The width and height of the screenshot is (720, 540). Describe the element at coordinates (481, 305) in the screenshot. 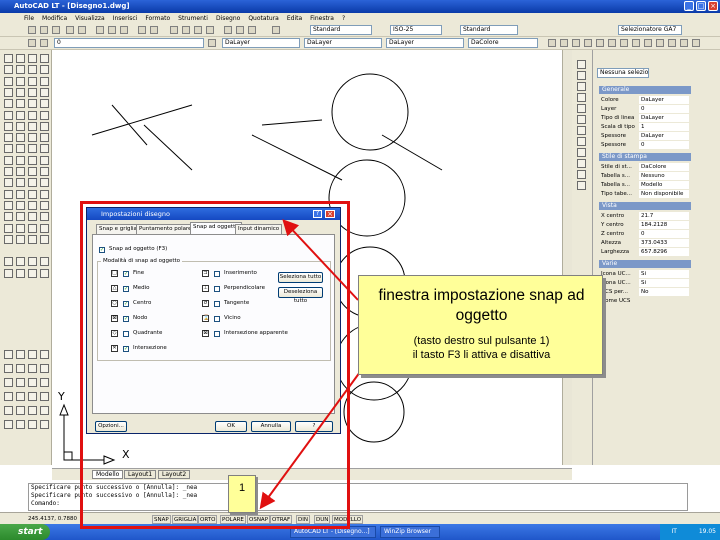

I see `callout-title: finestra impostazione snap ad oggetto` at that location.